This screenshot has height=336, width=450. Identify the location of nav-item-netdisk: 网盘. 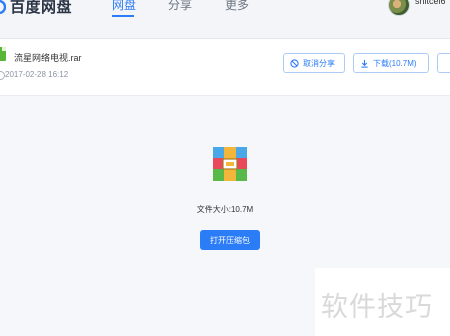
(124, 6).